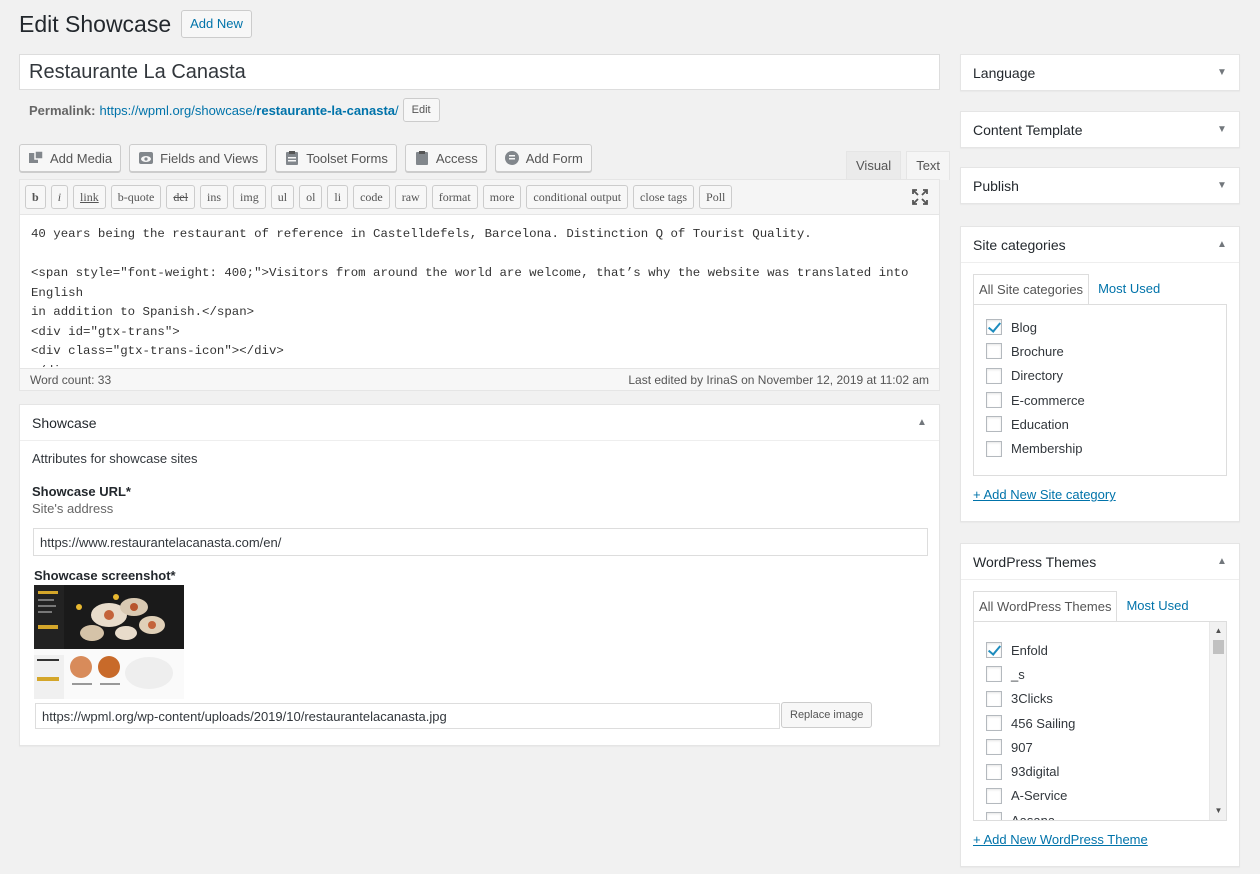  Describe the element at coordinates (1106, 351) in the screenshot. I see `list-item: Brochure` at that location.